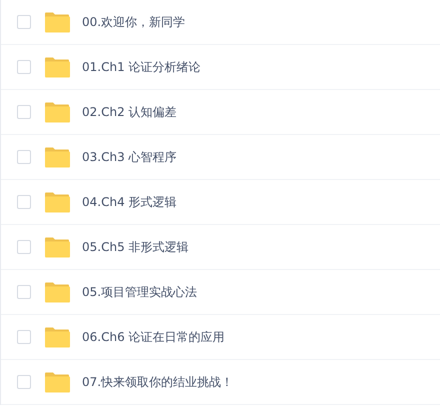 This screenshot has width=440, height=411. What do you see at coordinates (134, 22) in the screenshot?
I see `folder-name: 00.欢迎你，新同学` at bounding box center [134, 22].